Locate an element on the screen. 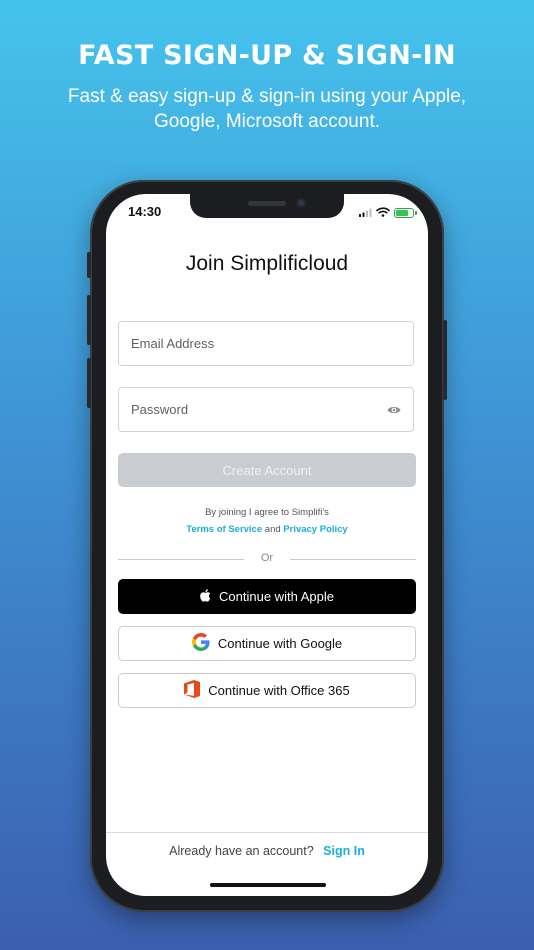 The height and width of the screenshot is (950, 534). battery-charging-icon is located at coordinates (405, 213).